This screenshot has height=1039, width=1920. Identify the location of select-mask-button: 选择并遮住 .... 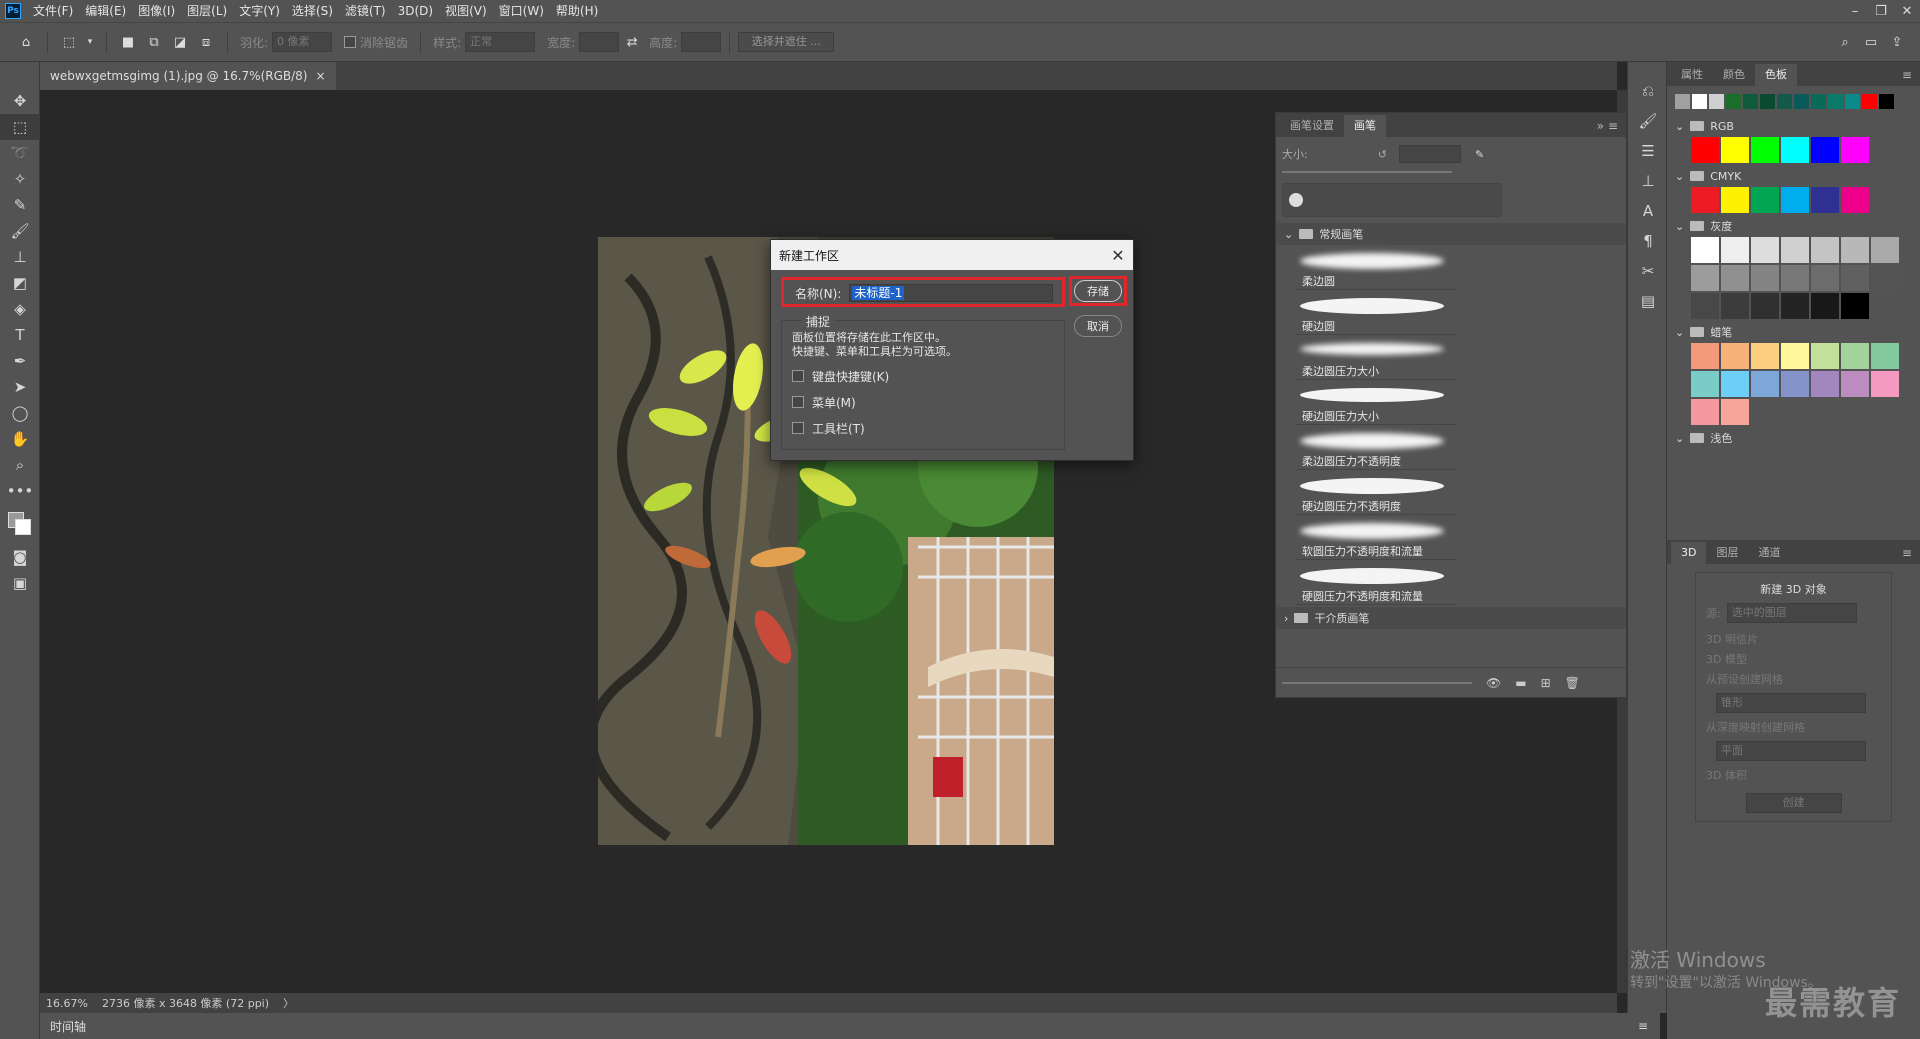
(786, 42).